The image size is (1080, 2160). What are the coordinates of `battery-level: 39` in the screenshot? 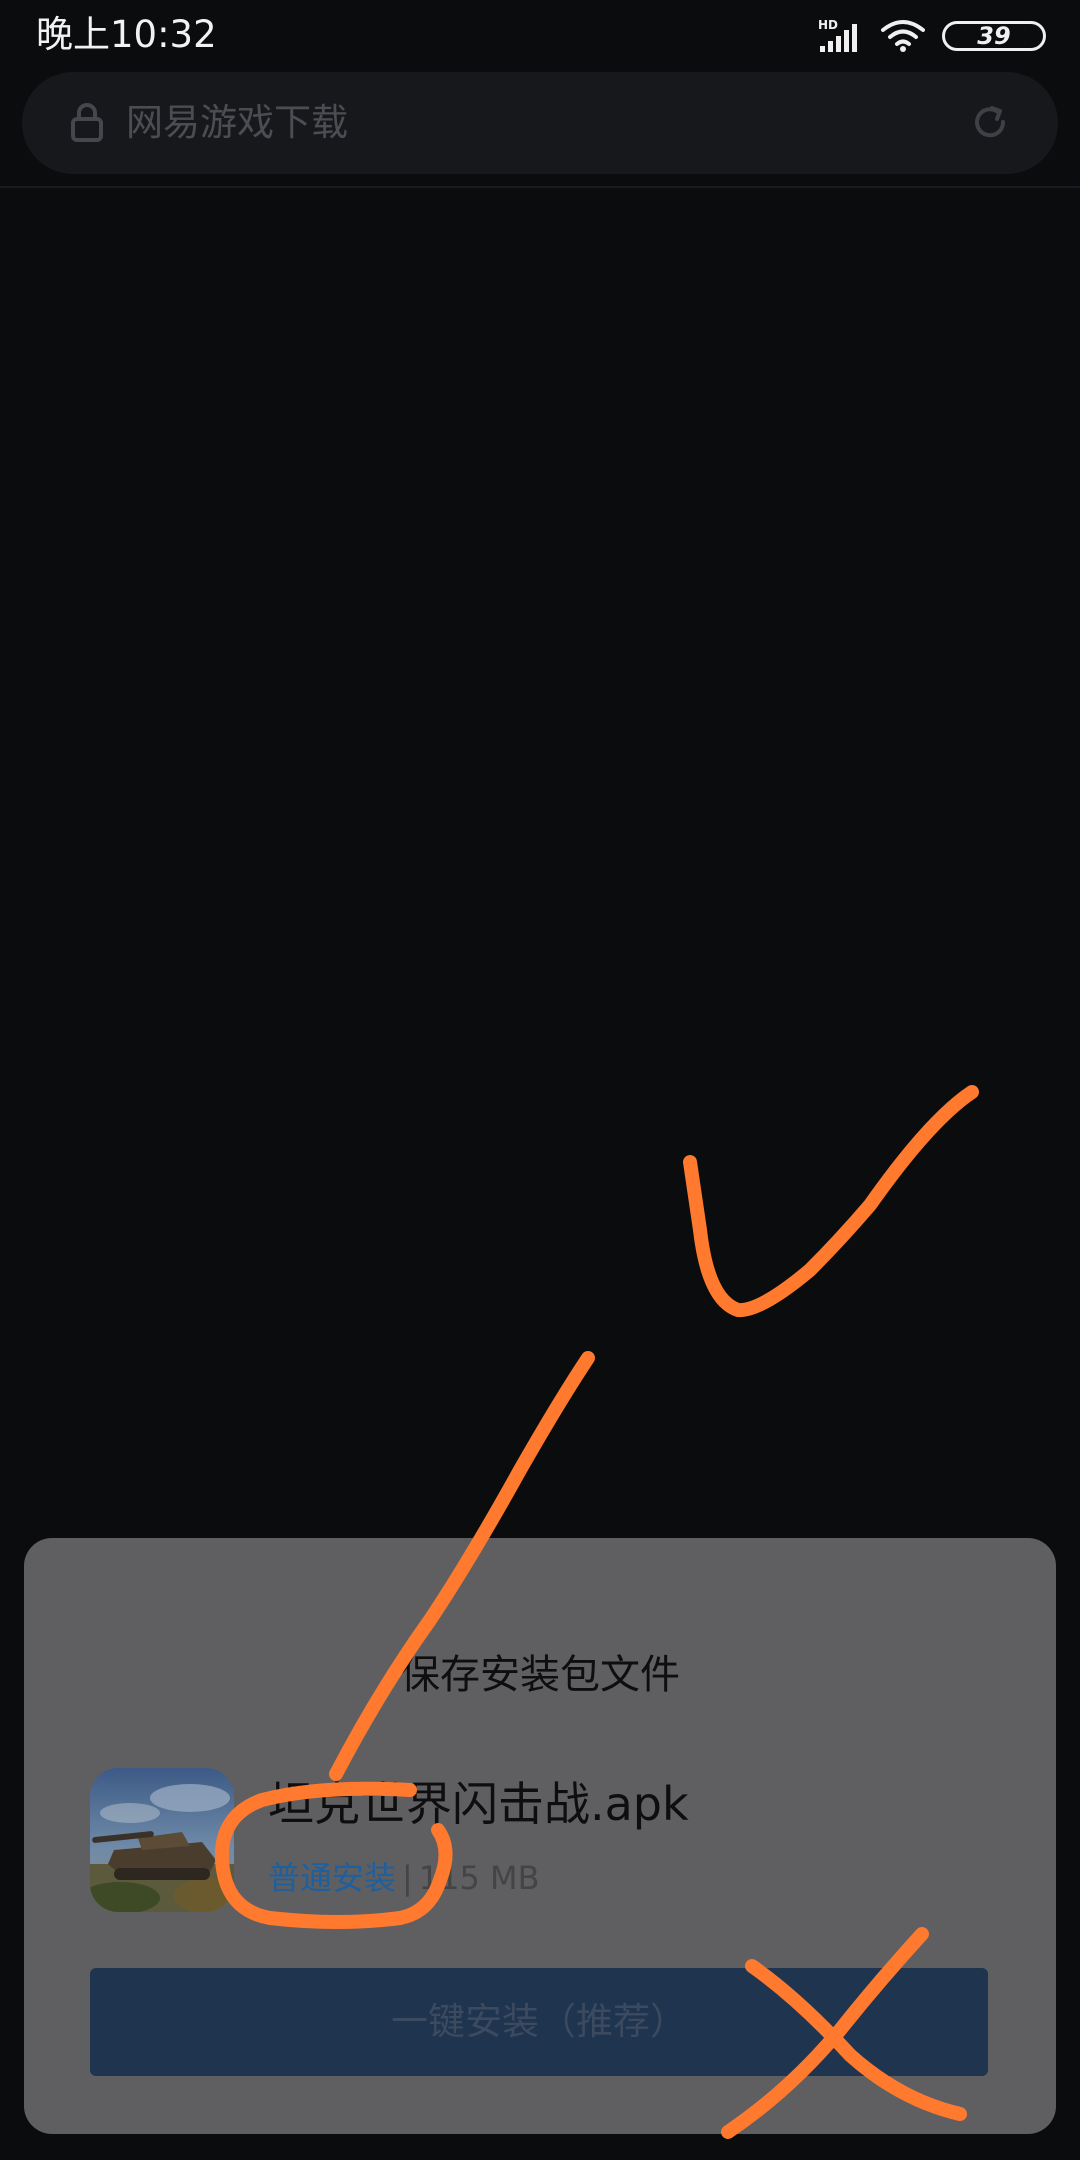 It's located at (994, 36).